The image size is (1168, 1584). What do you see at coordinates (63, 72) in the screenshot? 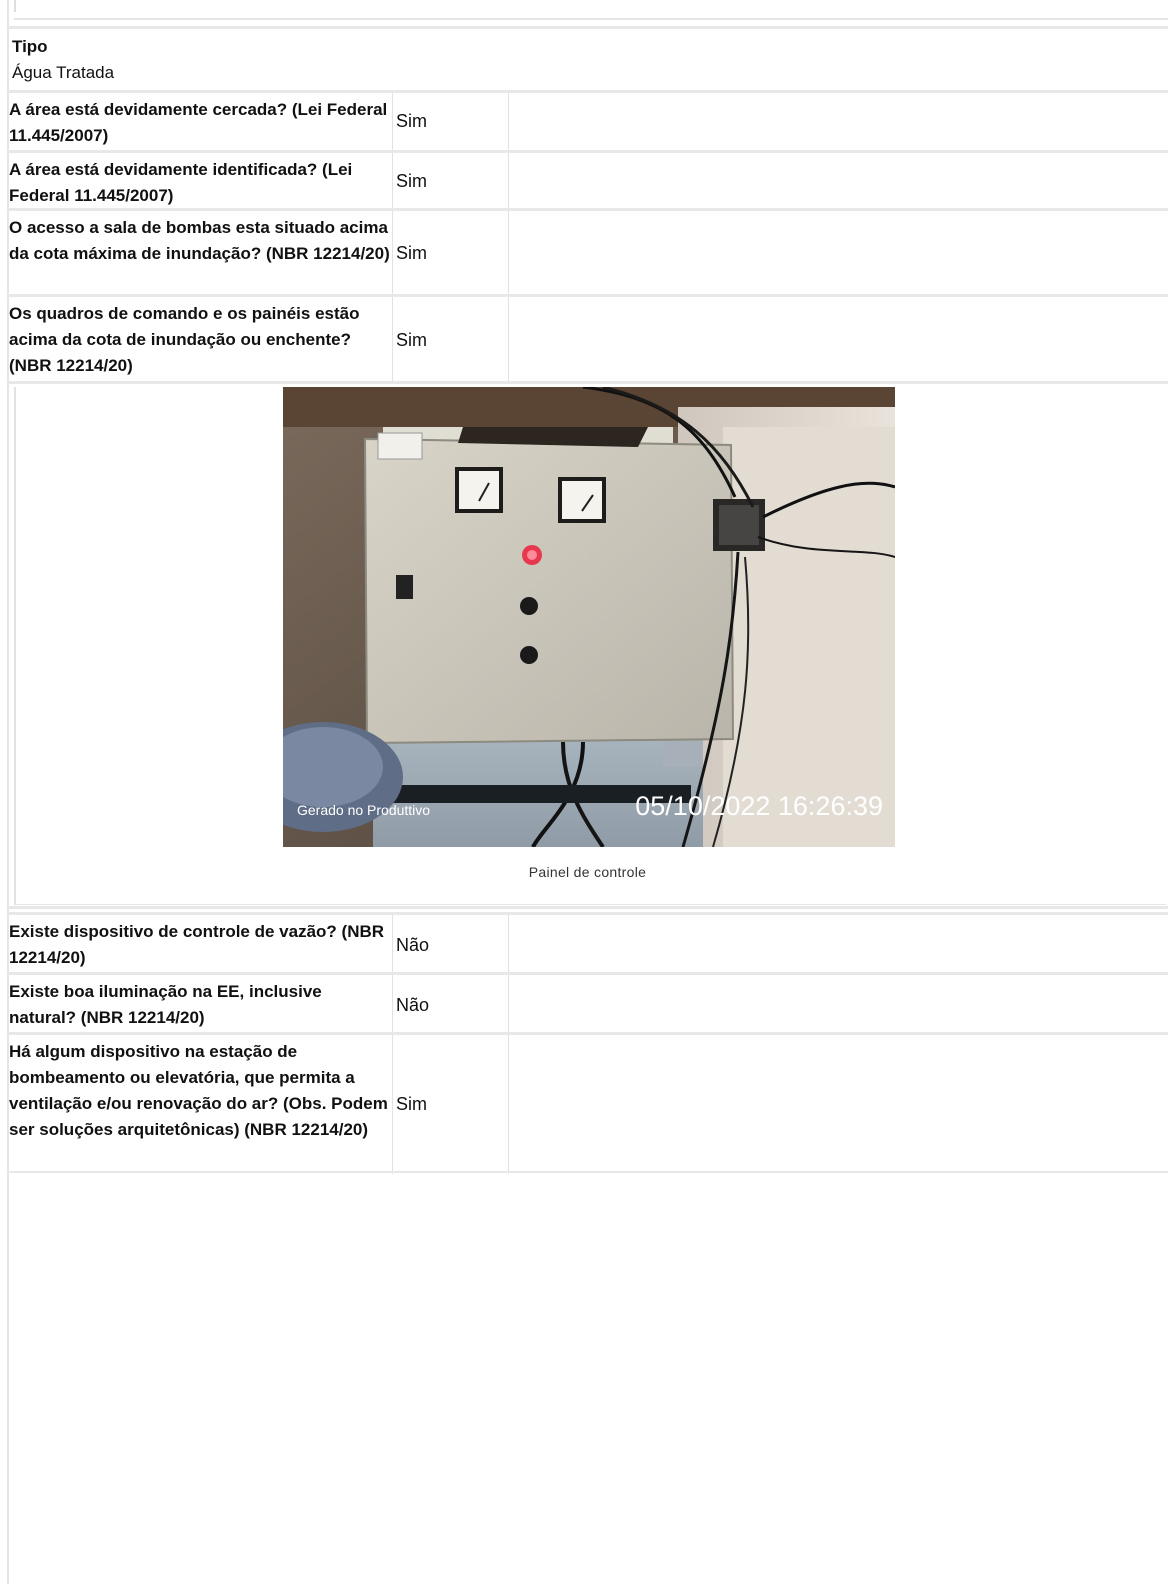
I see `tipo-value: Água Tratada` at bounding box center [63, 72].